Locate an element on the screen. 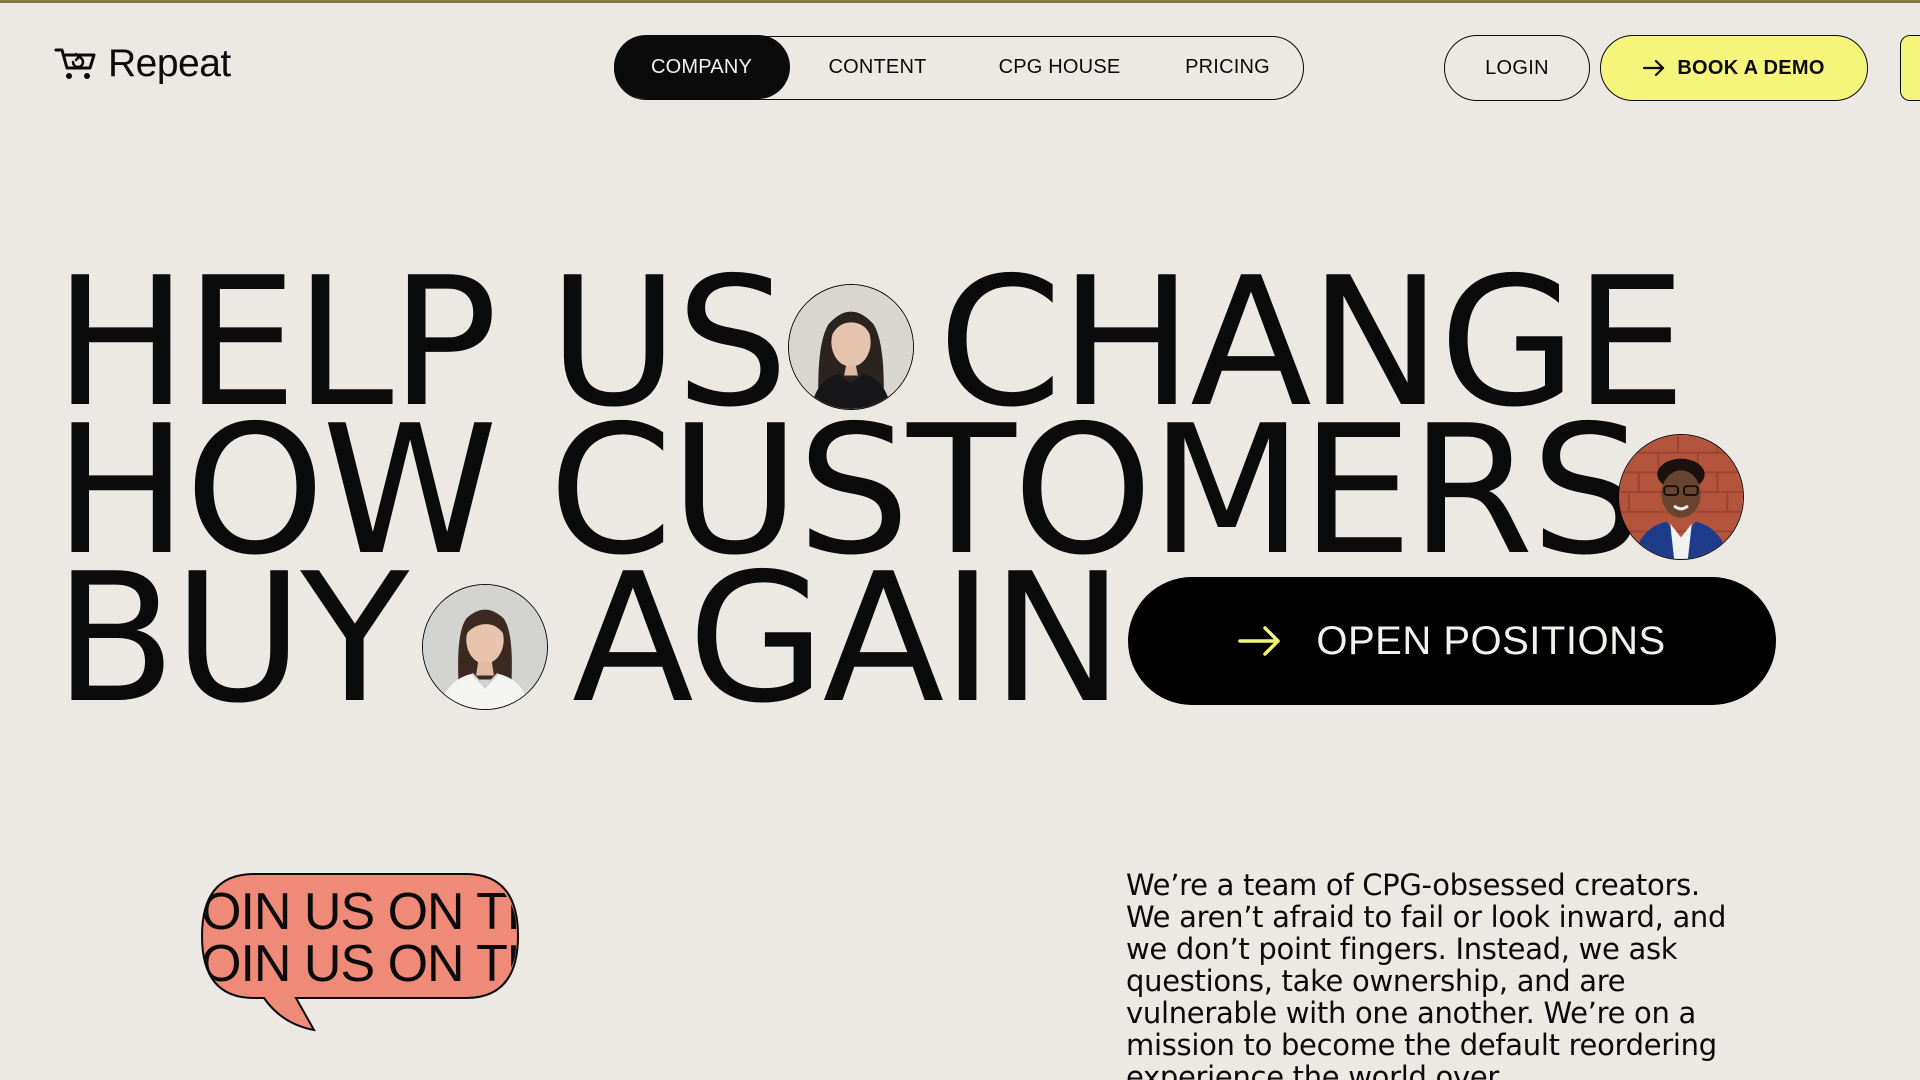  bubble-line-1: JOIN US ON TH is located at coordinates (359, 912).